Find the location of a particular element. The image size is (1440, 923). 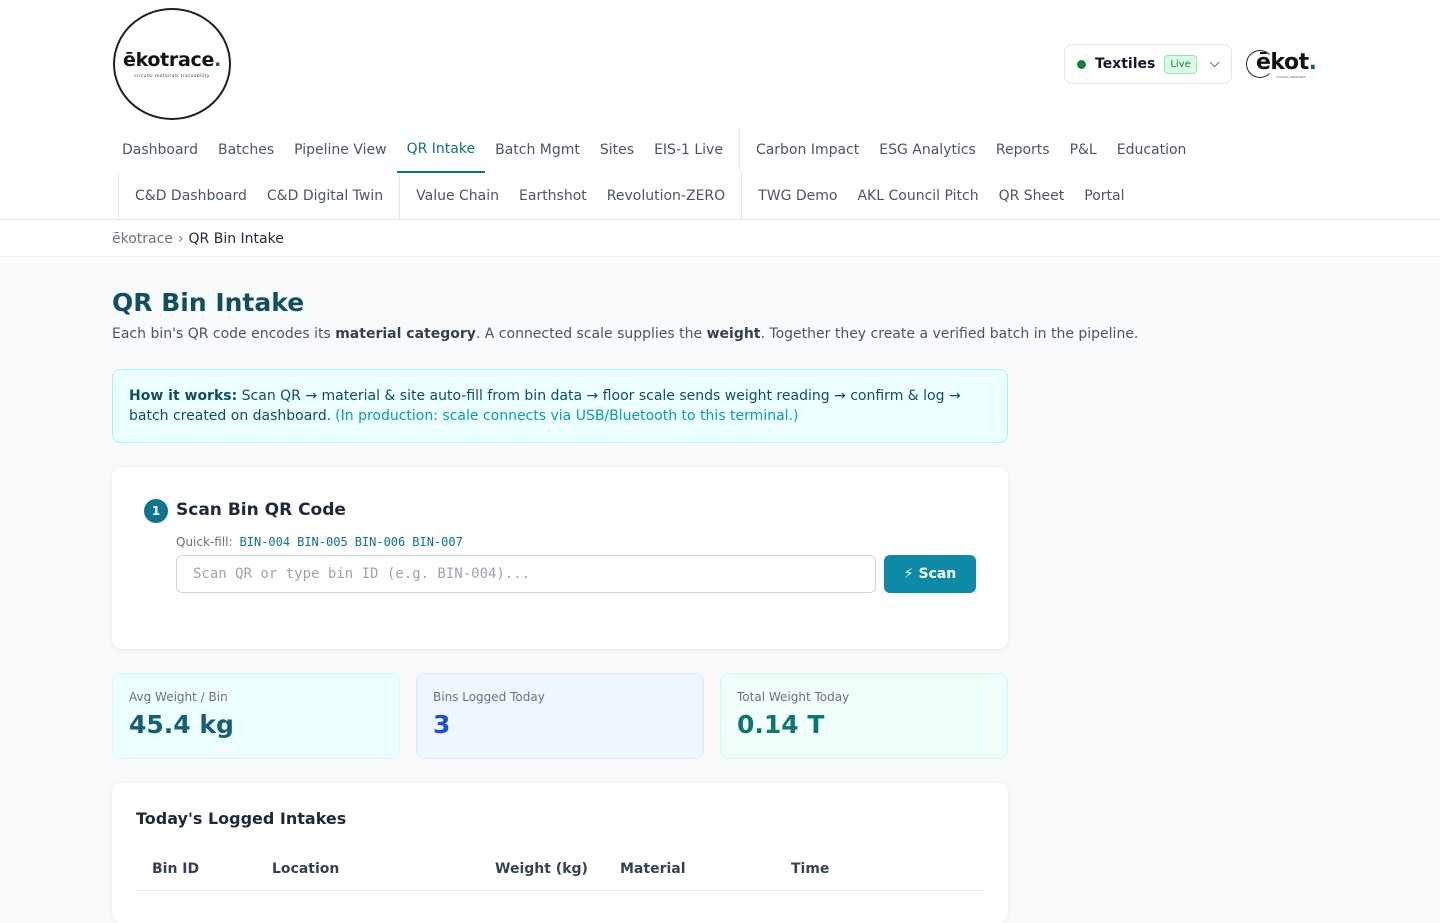

nav-pl: P&L is located at coordinates (1083, 150).